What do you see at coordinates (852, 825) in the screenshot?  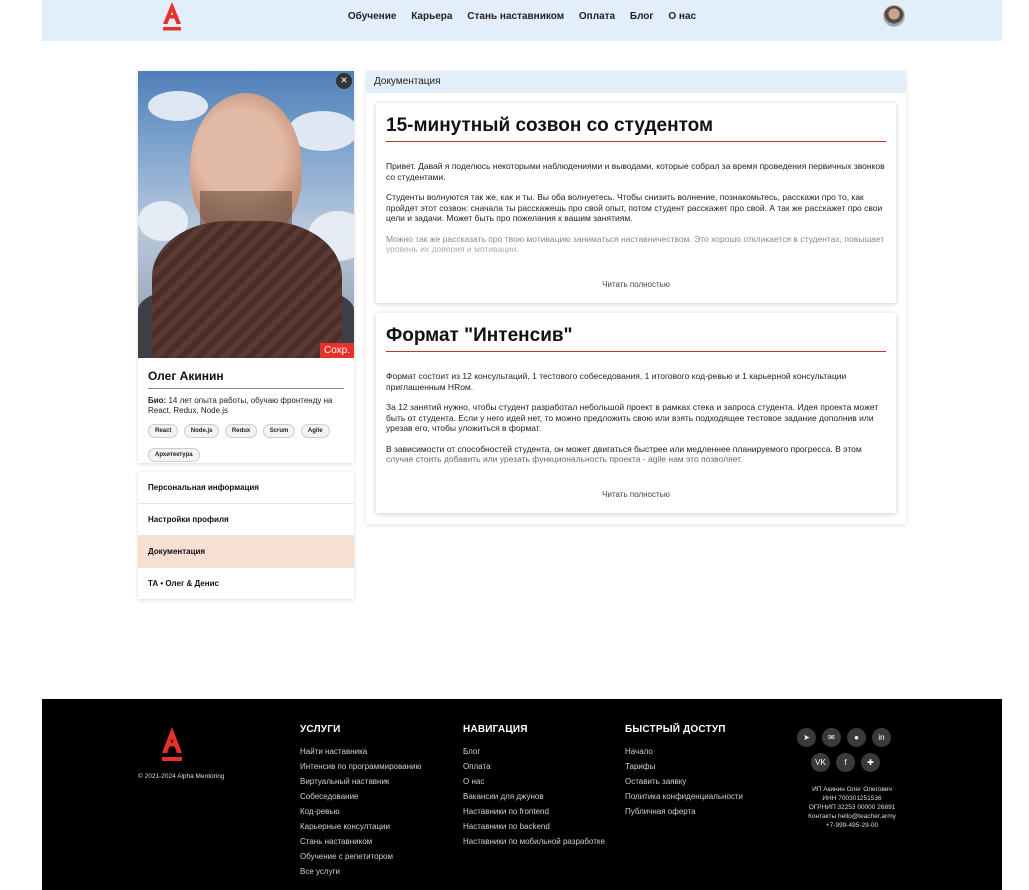 I see `contact-line: +7-999-495-29-00` at bounding box center [852, 825].